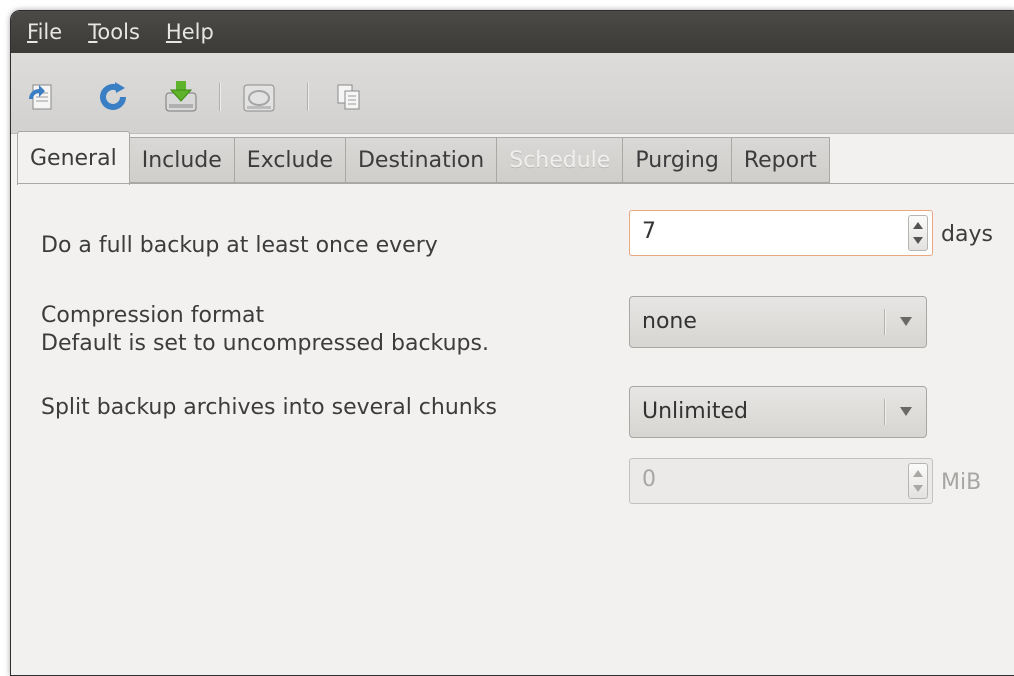  I want to click on drive-button, so click(259, 97).